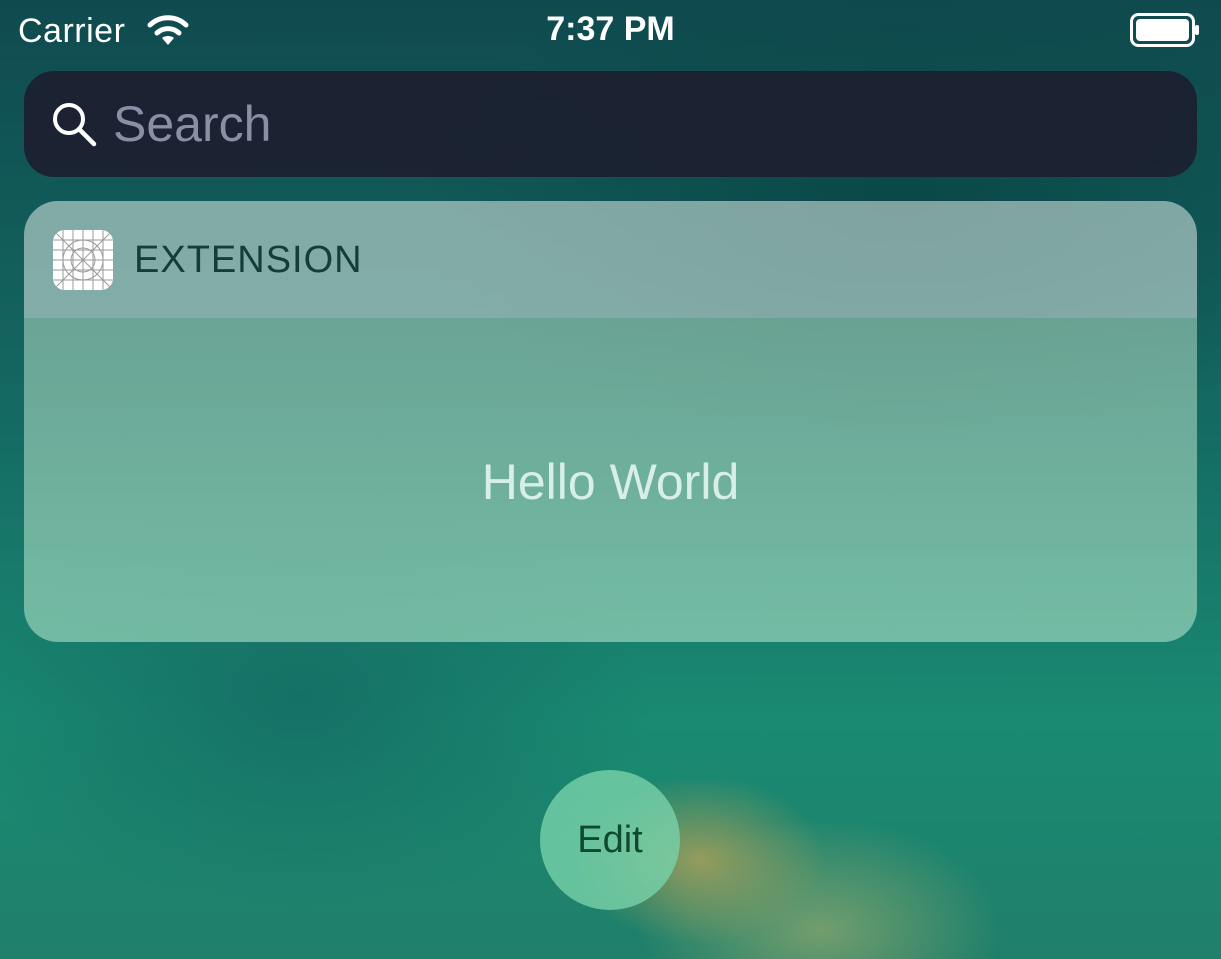  Describe the element at coordinates (610, 259) in the screenshot. I see `widget-header: EXTENSION` at that location.